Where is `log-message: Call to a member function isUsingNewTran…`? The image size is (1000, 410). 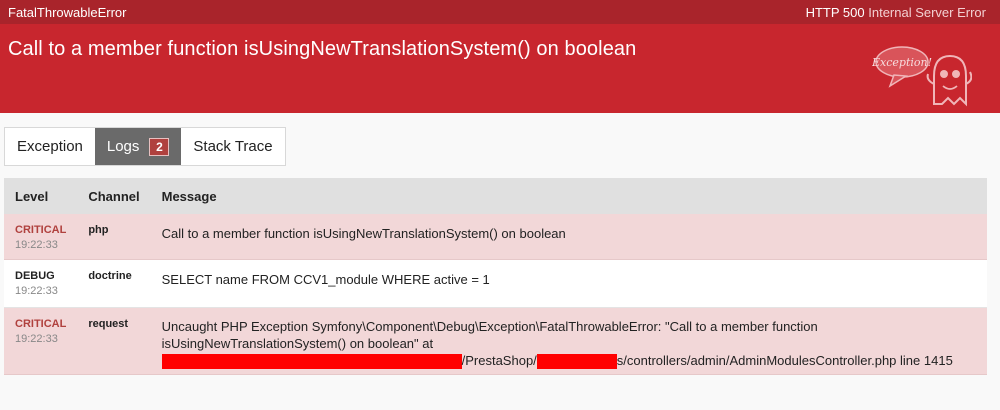
log-message: Call to a member function isUsingNewTran… is located at coordinates (363, 233).